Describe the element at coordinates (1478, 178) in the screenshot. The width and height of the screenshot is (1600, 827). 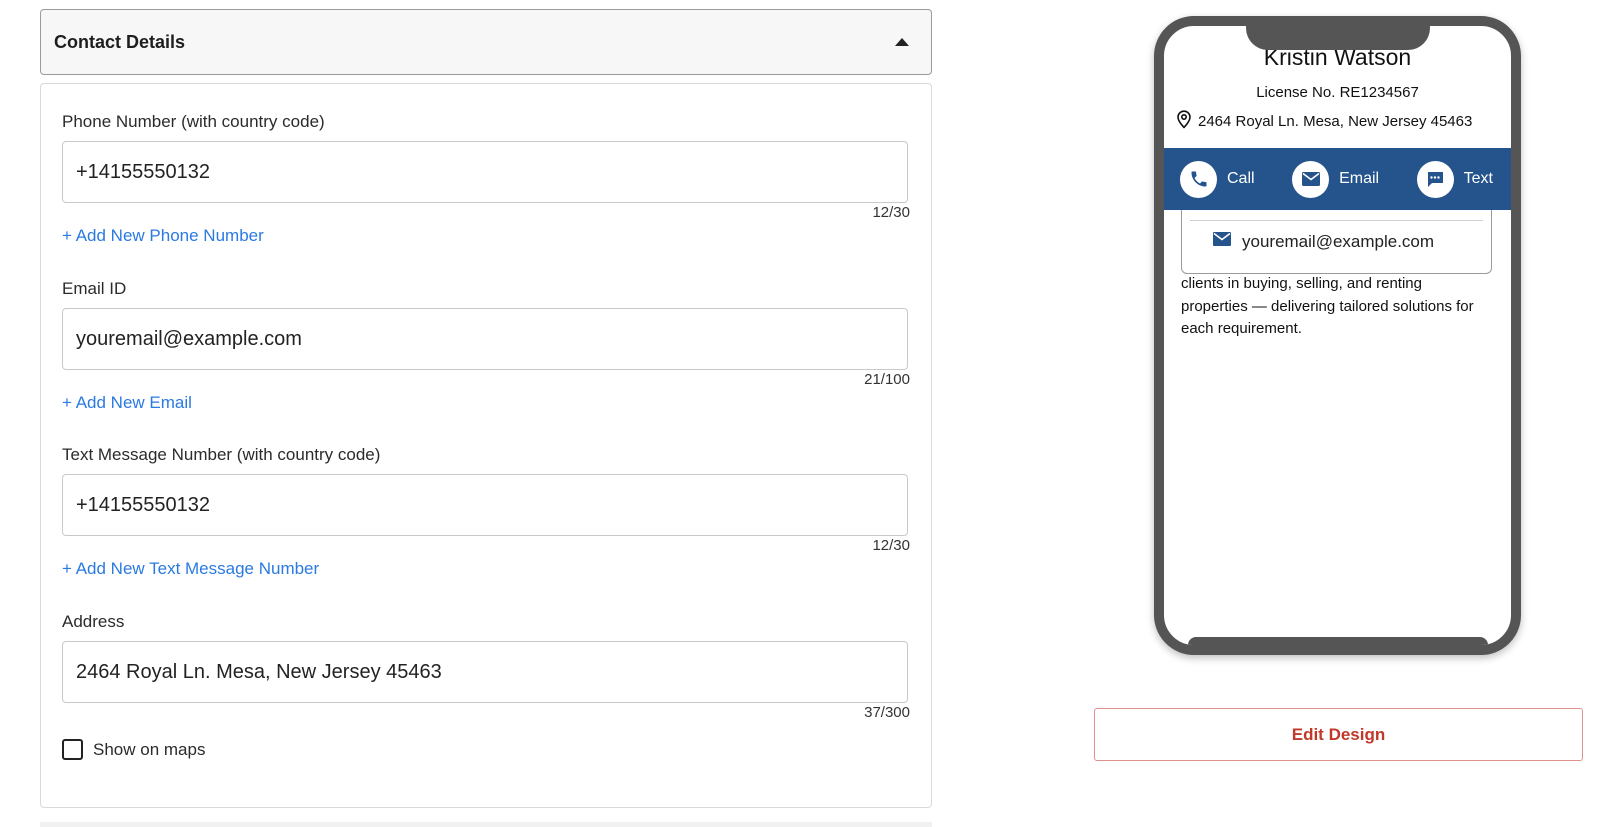
I see `text-label: Text` at that location.